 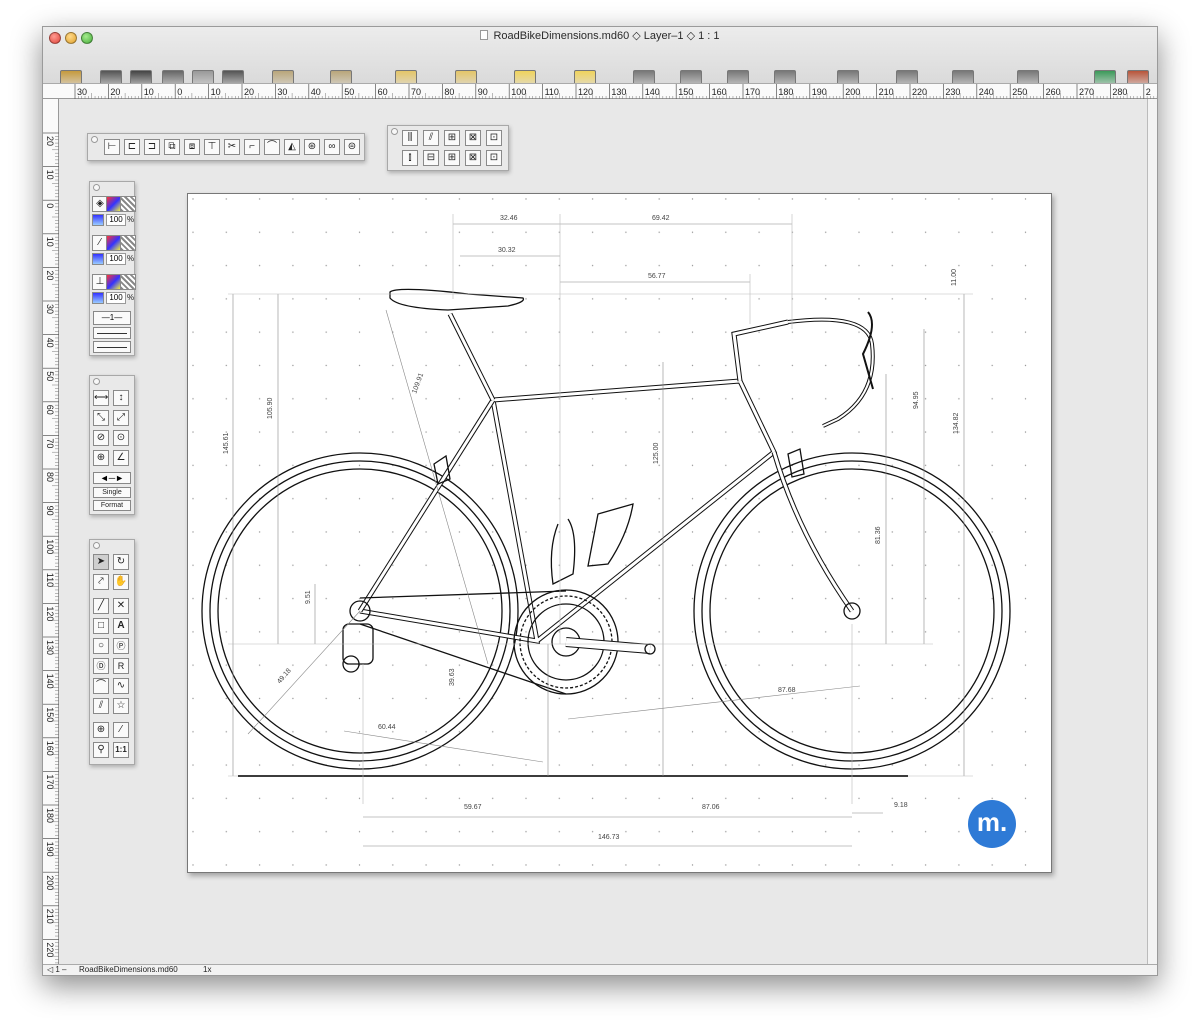 I want to click on align-right-edge-icon: ⊟, so click(x=431, y=158).